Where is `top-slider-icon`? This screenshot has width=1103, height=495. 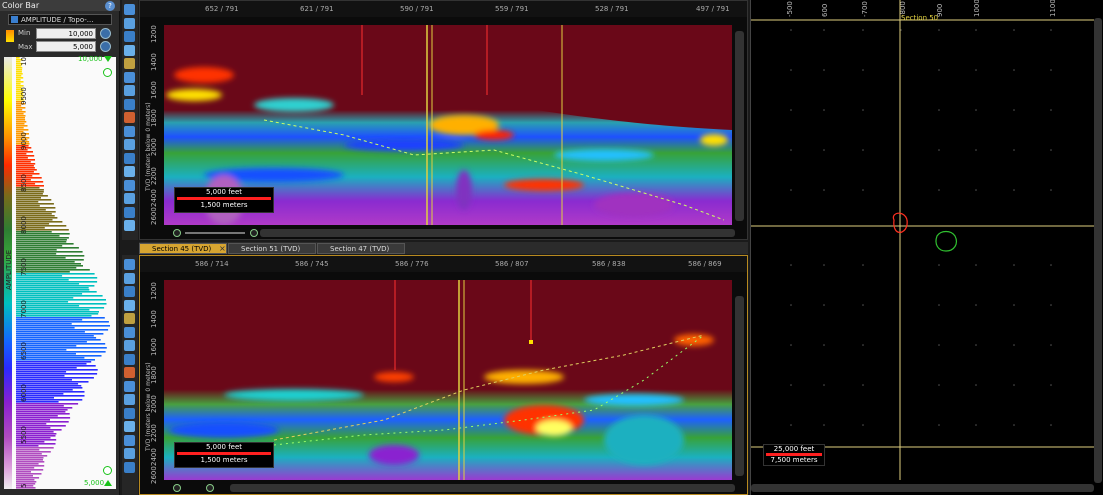
top-slider-icon is located at coordinates (108, 59).